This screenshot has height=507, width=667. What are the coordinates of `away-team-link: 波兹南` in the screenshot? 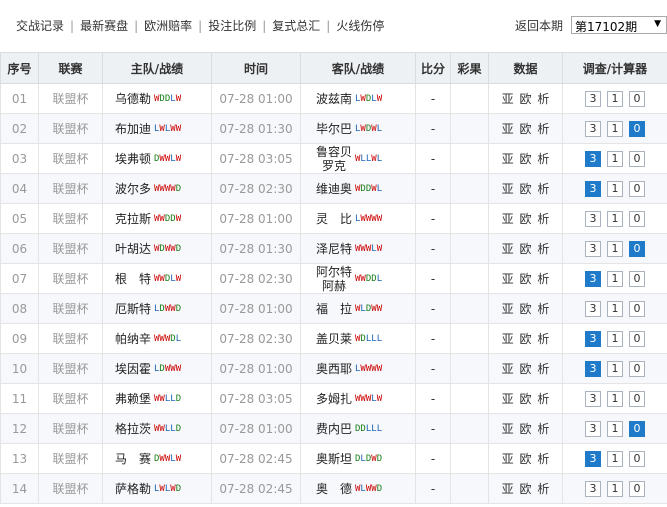 It's located at (334, 99).